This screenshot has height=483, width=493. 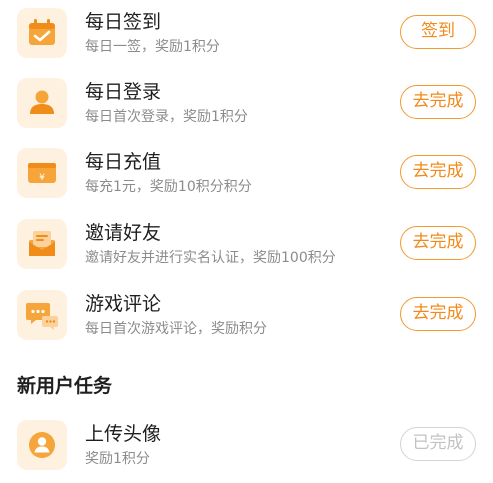 I want to click on task-row-daily-login: 每日登录 每日首次登录，奖励1积分 去完成, so click(x=246, y=105).